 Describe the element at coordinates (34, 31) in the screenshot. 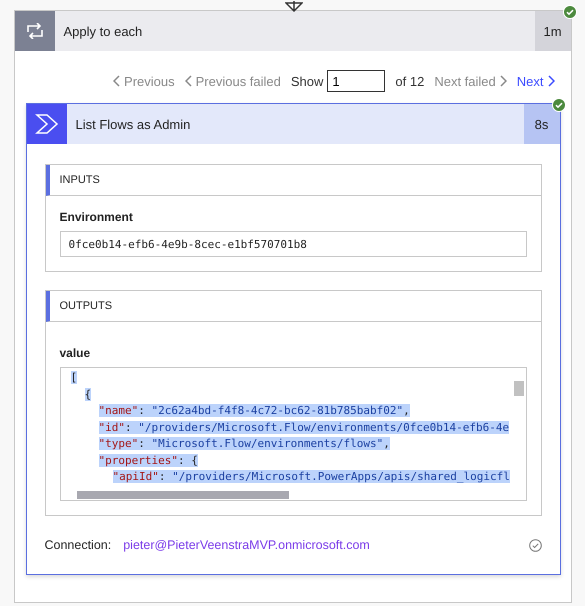

I see `loop-icon` at that location.